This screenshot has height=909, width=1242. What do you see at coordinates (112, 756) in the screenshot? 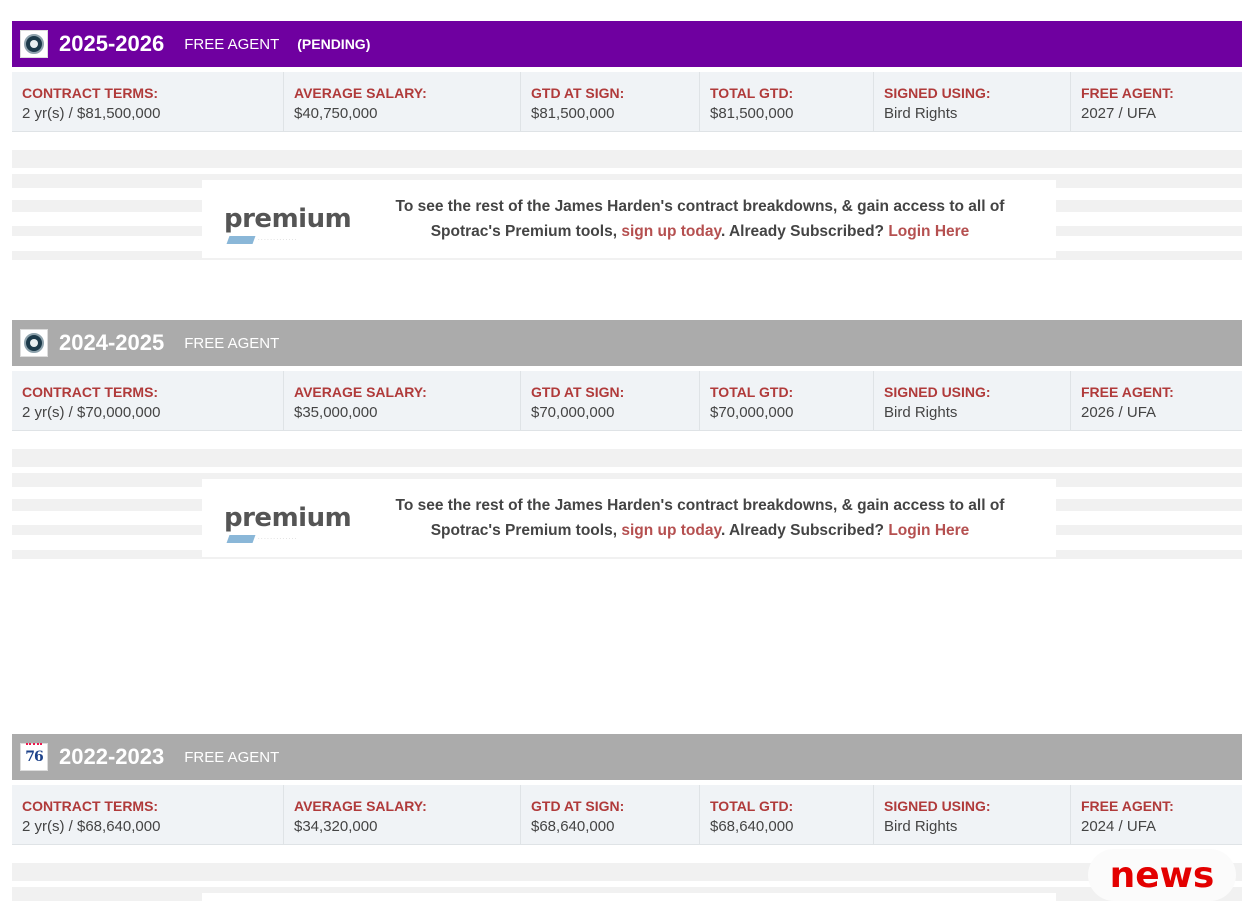
I see `season-title: 2022-2023` at bounding box center [112, 756].